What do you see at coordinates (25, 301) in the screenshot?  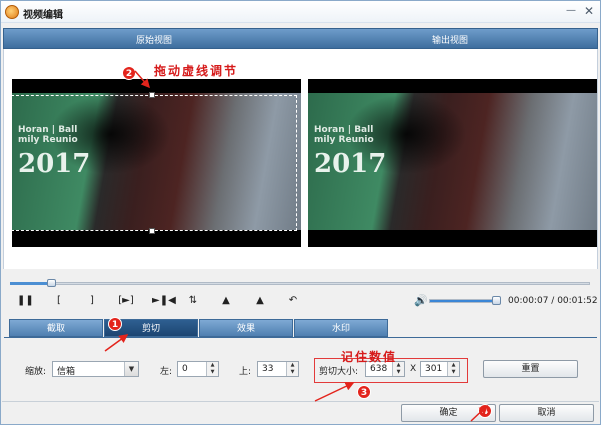 I see `pause-icon: ❚❚` at bounding box center [25, 301].